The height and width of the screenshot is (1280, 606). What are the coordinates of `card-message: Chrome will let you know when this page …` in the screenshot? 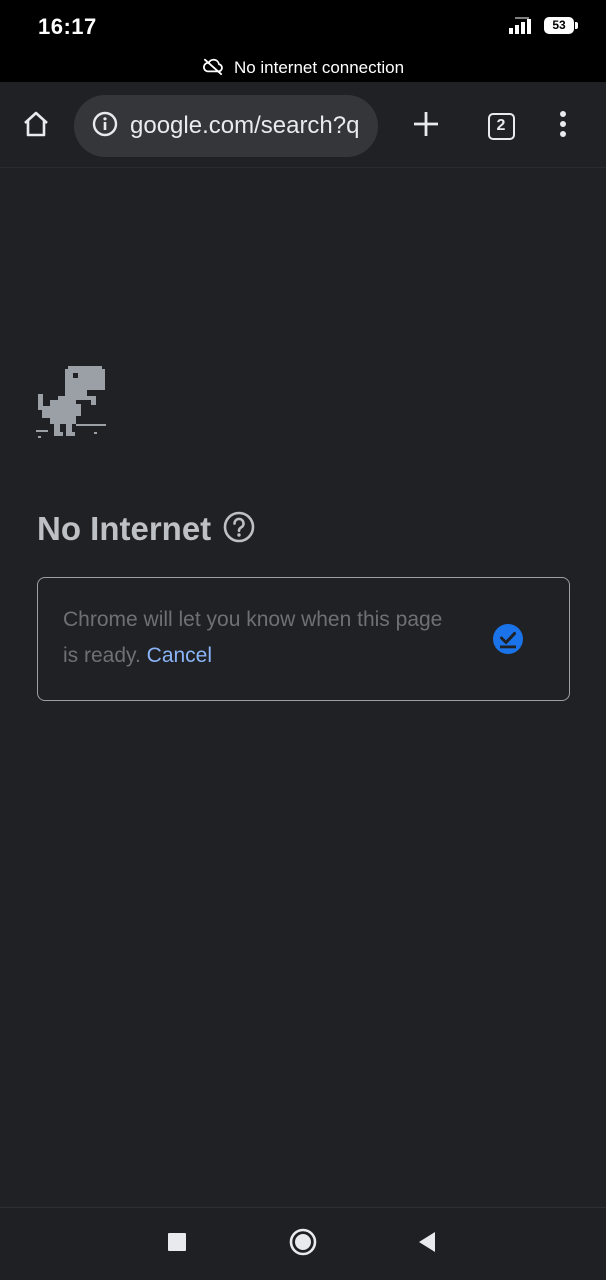 It's located at (258, 638).